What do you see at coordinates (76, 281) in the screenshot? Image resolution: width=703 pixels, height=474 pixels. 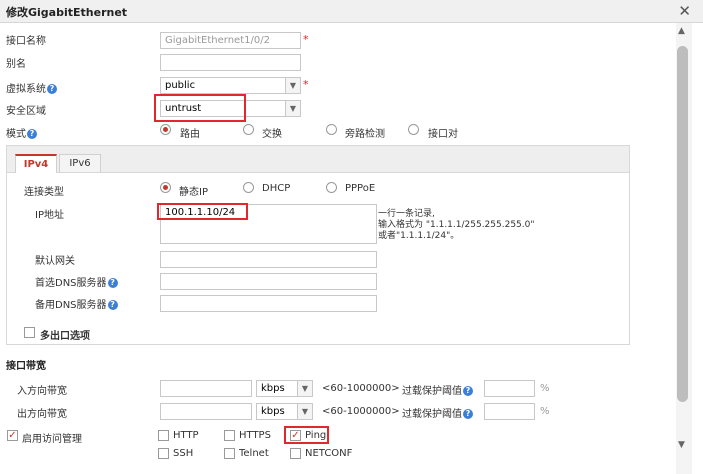 I see `dns1-label: 首选DNS服务器?` at bounding box center [76, 281].